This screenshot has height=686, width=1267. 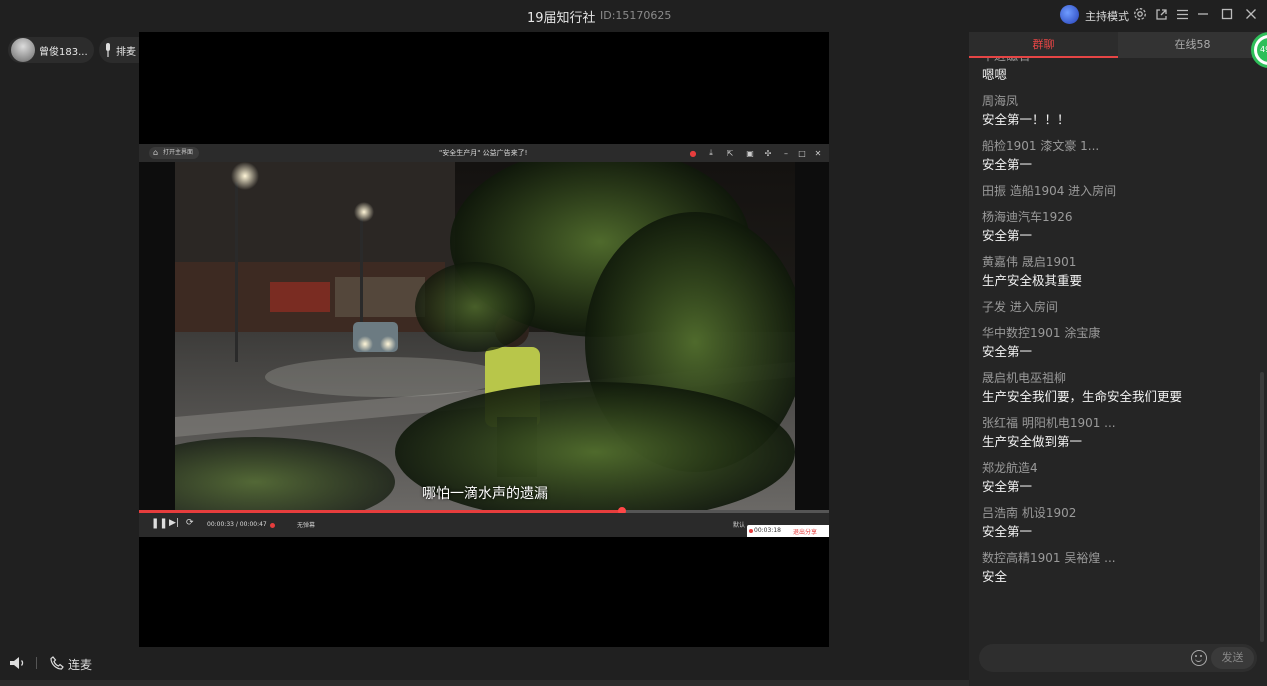 I want to click on message-sender: 郑龙航造4, so click(x=1010, y=468).